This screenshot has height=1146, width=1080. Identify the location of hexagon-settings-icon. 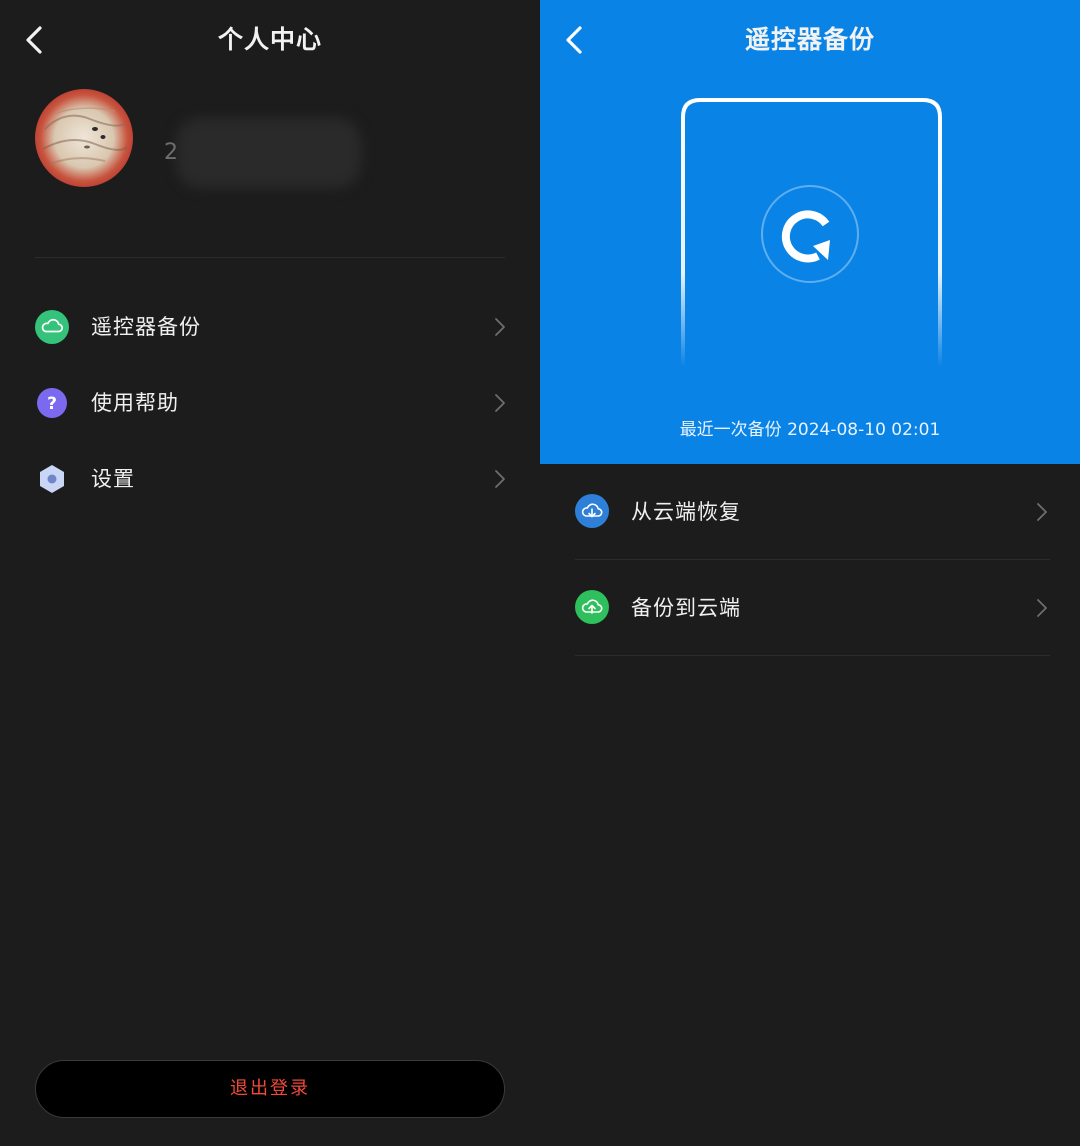
(52, 479).